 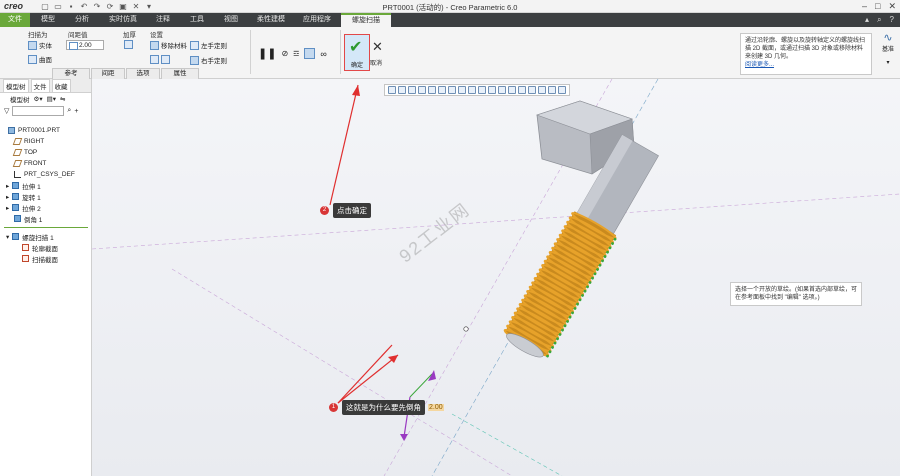 I want to click on tab-model: 模型, so click(x=48, y=20).